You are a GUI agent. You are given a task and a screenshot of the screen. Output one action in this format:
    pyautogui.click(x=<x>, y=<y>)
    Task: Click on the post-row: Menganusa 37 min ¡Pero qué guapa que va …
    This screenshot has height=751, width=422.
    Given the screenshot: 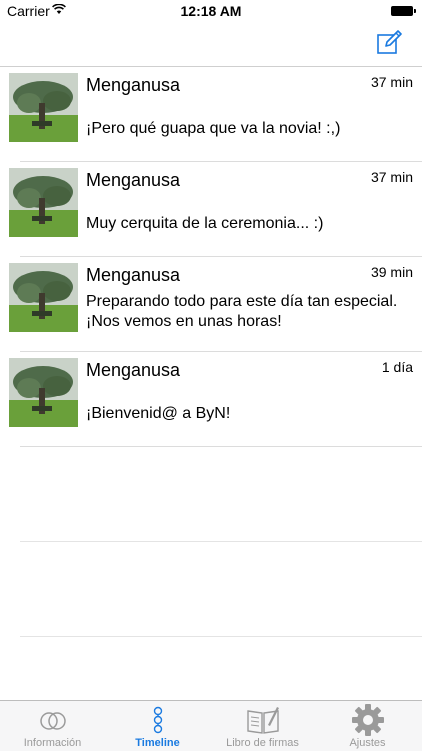 What is the action you would take?
    pyautogui.click(x=211, y=114)
    